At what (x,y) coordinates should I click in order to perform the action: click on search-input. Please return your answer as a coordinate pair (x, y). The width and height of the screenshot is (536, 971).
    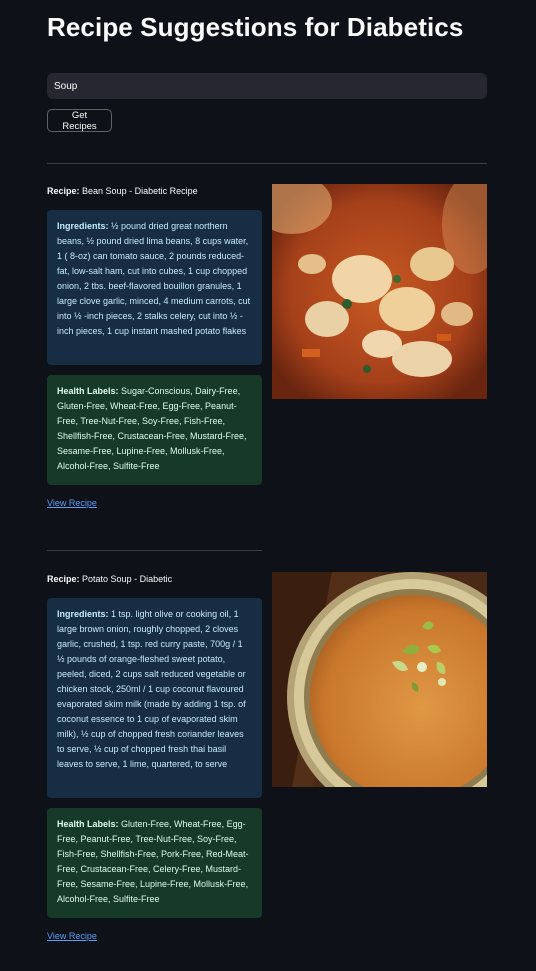
    Looking at the image, I should click on (267, 86).